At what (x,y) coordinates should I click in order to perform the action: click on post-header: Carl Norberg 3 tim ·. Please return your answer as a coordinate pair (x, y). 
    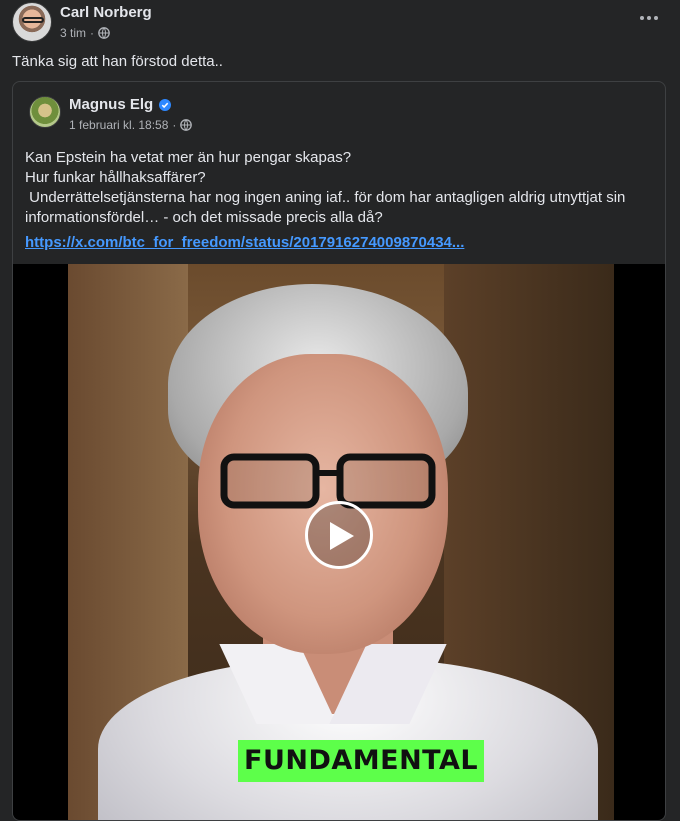
    Looking at the image, I should click on (340, 25).